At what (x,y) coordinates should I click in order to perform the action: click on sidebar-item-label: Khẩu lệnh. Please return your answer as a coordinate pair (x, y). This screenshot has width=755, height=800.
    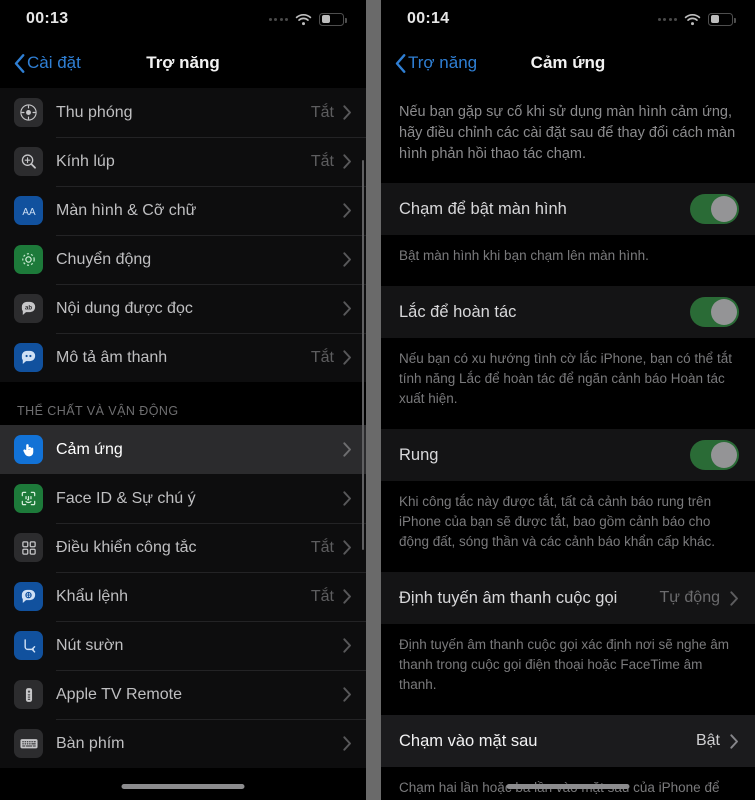
    Looking at the image, I should click on (92, 596).